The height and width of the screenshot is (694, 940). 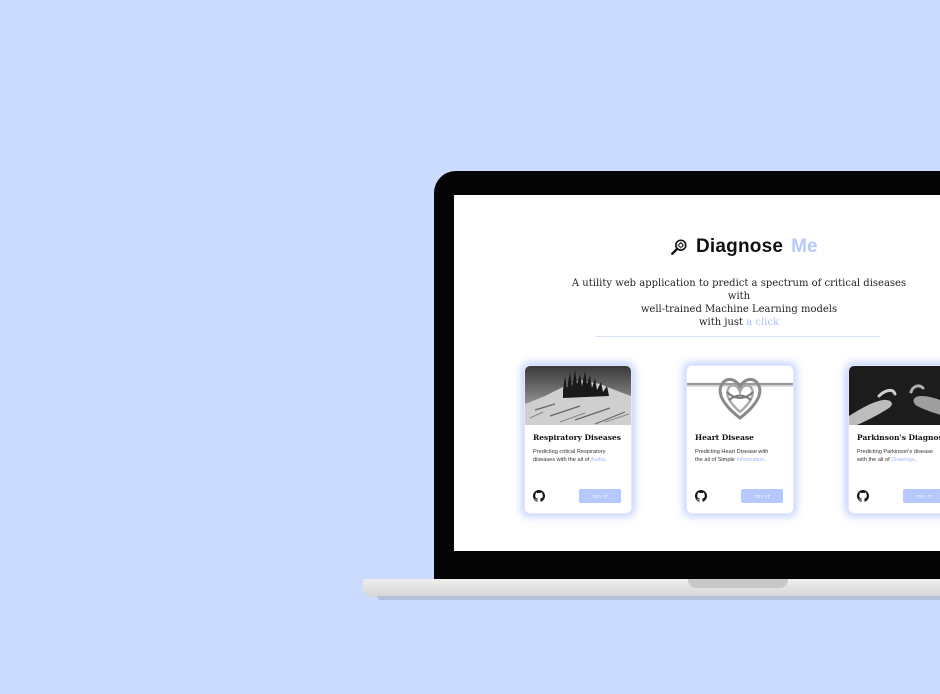 I want to click on card-desc-line2: diseases with the ail of Audio., so click(x=581, y=460).